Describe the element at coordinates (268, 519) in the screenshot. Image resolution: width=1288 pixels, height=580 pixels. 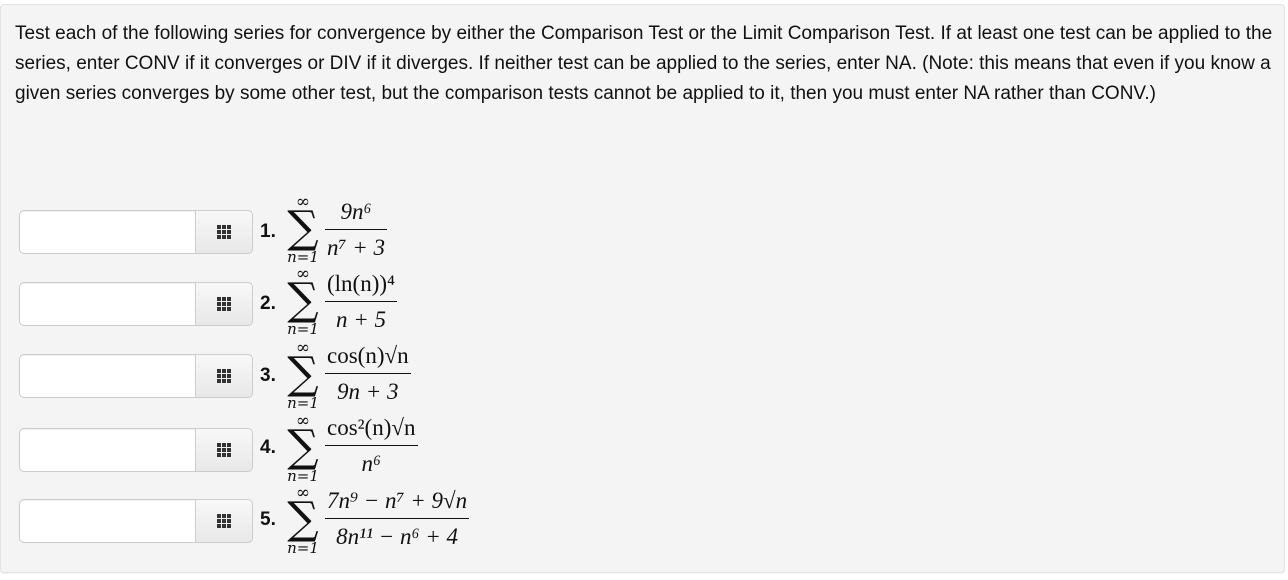
I see `problem-label: 5.` at that location.